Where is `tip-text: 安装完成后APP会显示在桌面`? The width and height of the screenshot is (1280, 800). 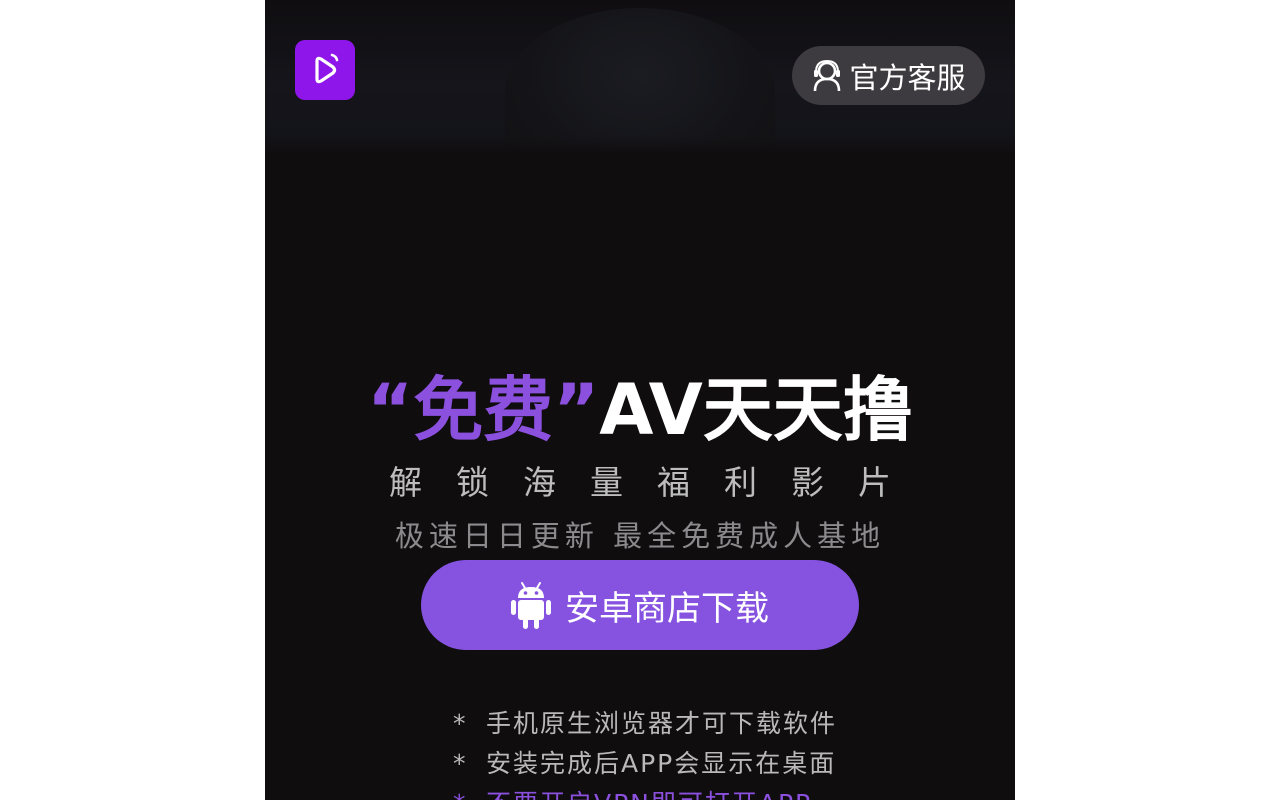 tip-text: 安装完成后APP会显示在桌面 is located at coordinates (661, 763).